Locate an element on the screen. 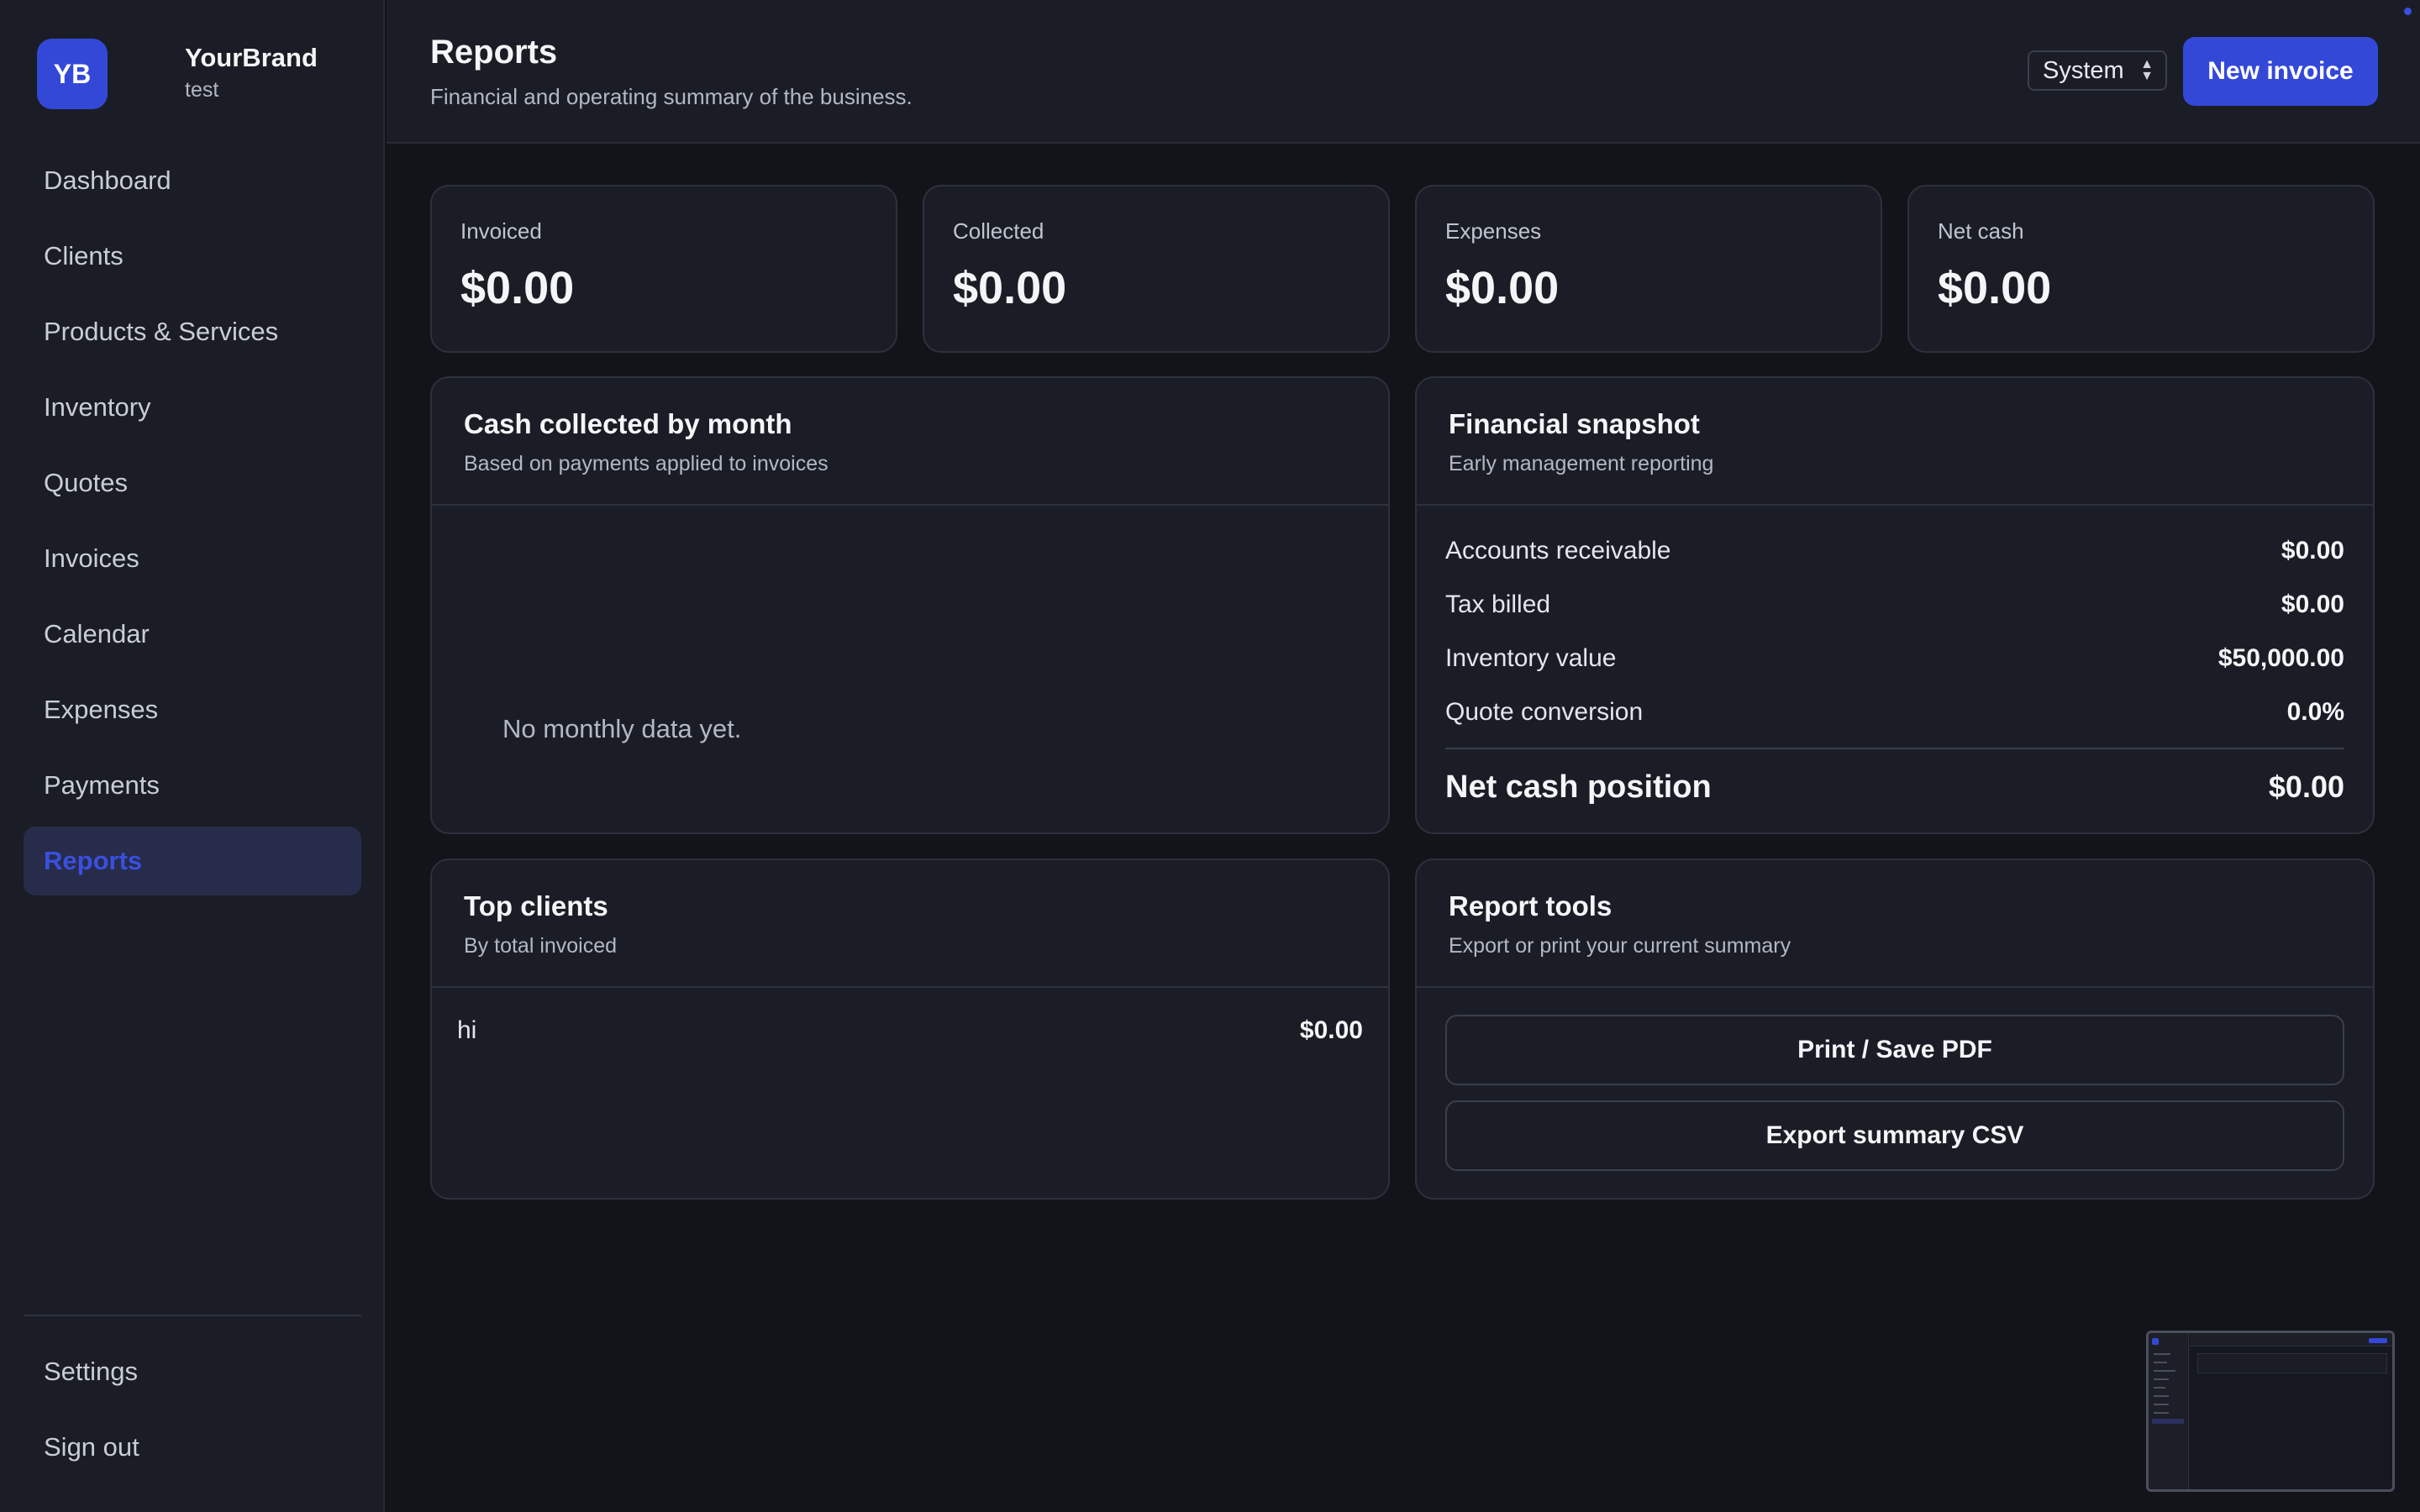 This screenshot has width=2420, height=1512. thumbnail-sidebar is located at coordinates (2169, 1411).